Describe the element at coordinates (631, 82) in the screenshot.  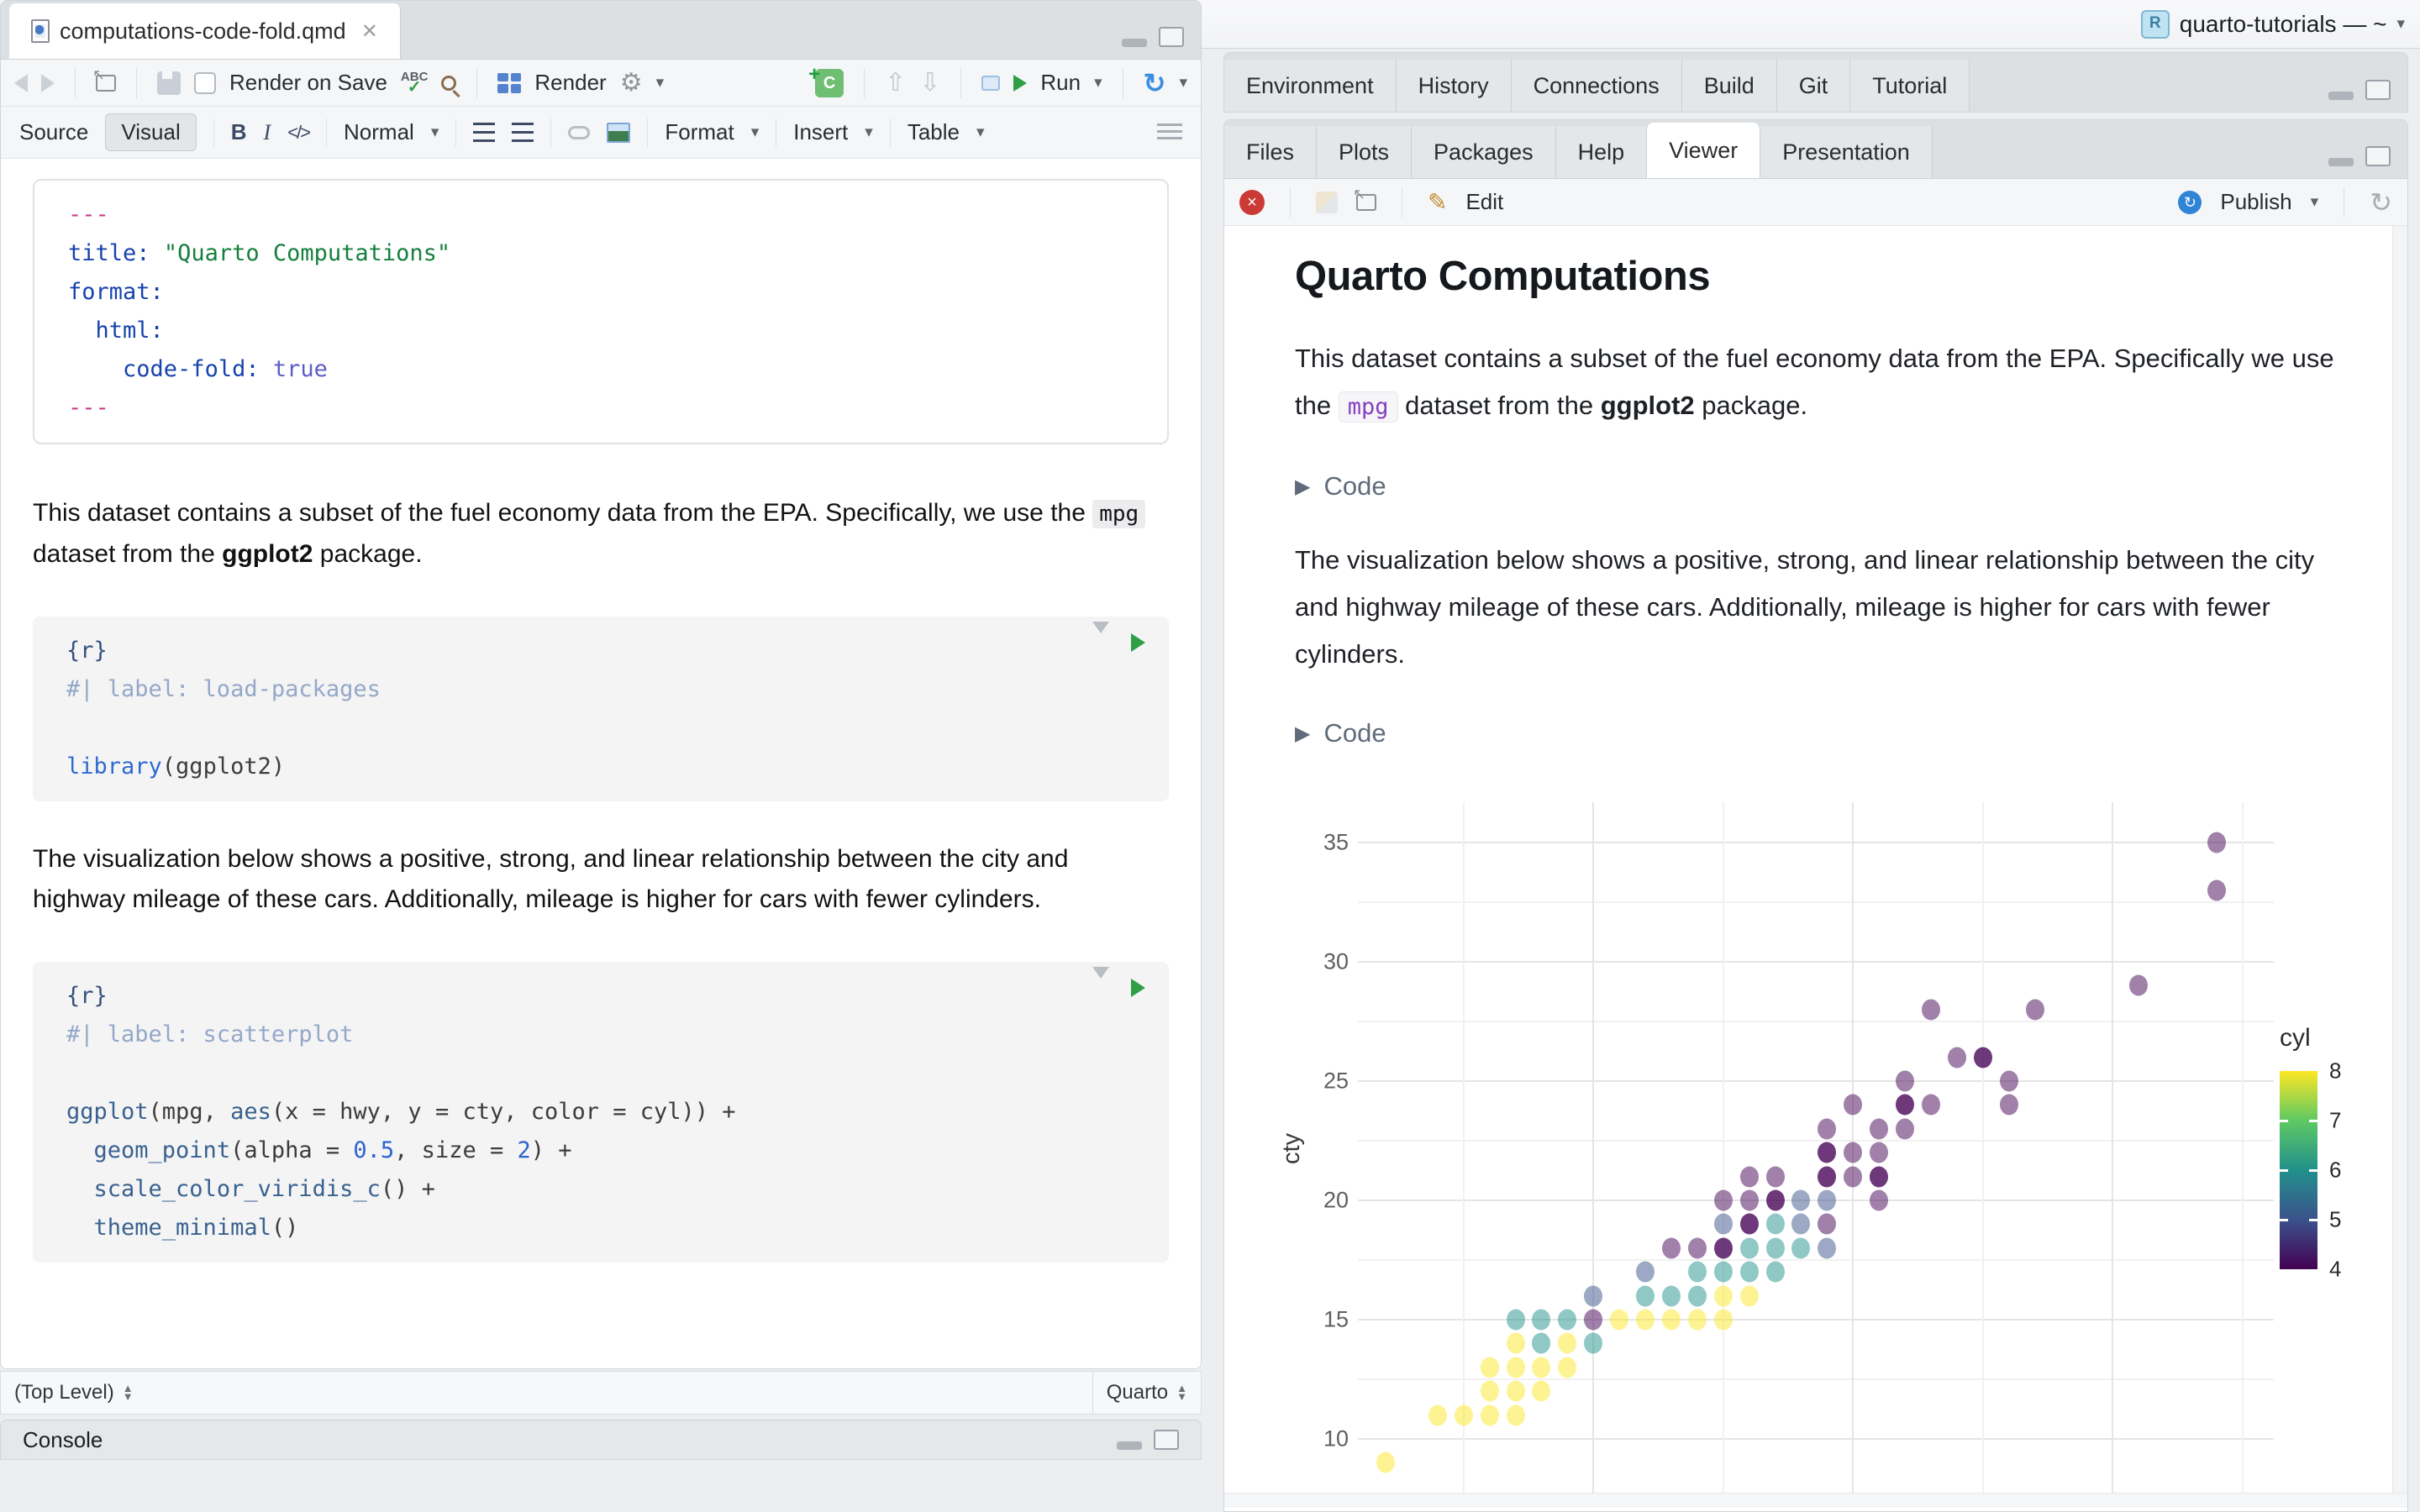
I see `render-settings-gear-icon: ⚙` at that location.